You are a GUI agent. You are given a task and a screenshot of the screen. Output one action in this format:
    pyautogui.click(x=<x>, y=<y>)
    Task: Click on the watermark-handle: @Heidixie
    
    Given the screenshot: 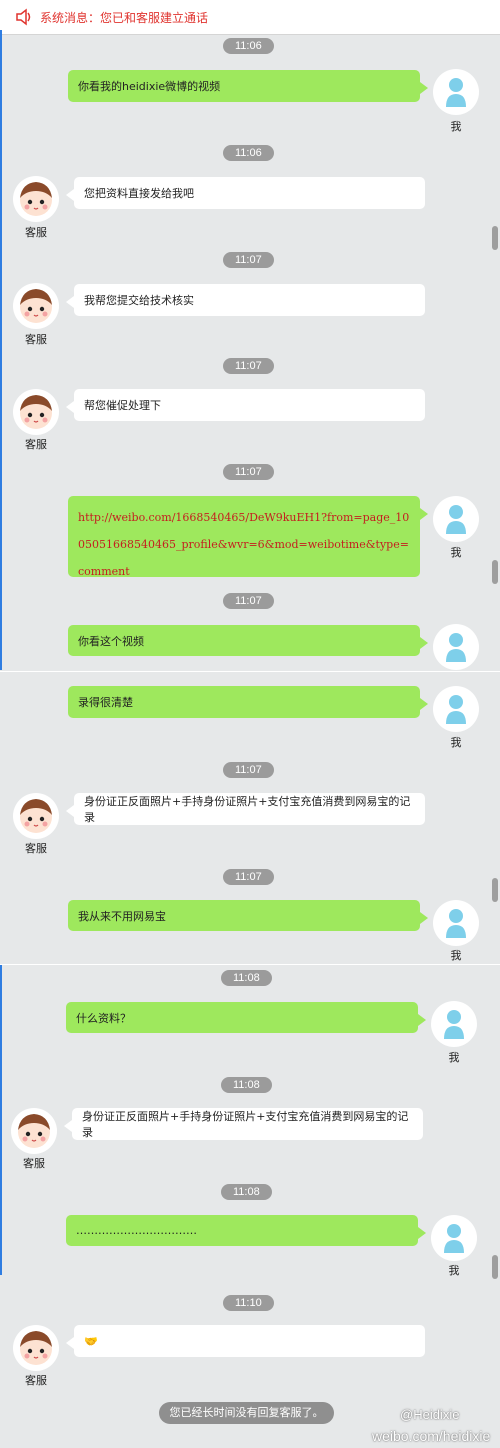 What is the action you would take?
    pyautogui.click(x=430, y=1414)
    